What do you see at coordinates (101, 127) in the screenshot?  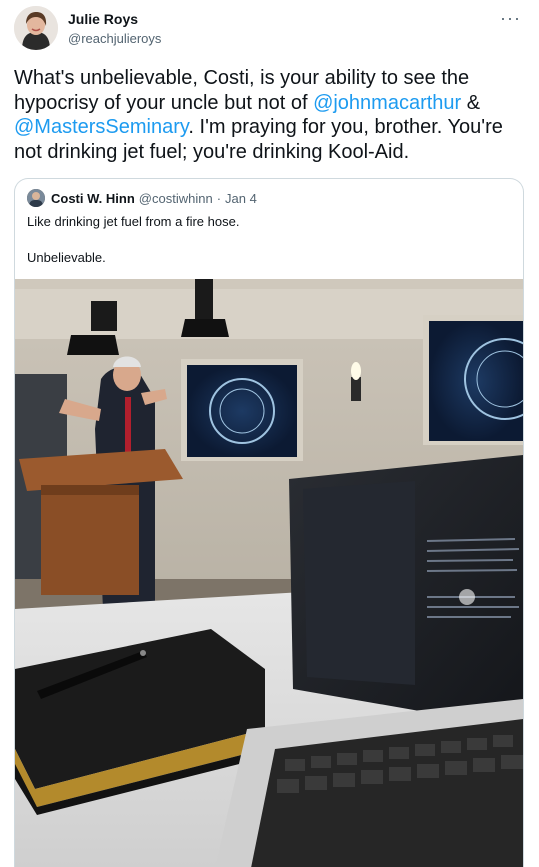 I see `mention-link: @MastersSeminary` at bounding box center [101, 127].